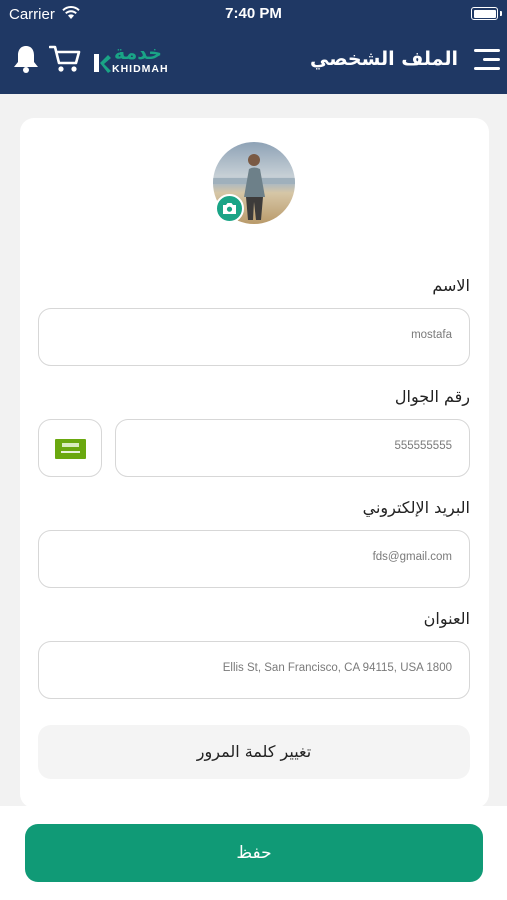  What do you see at coordinates (412, 557) in the screenshot?
I see `email-value: fds@gmail.com` at bounding box center [412, 557].